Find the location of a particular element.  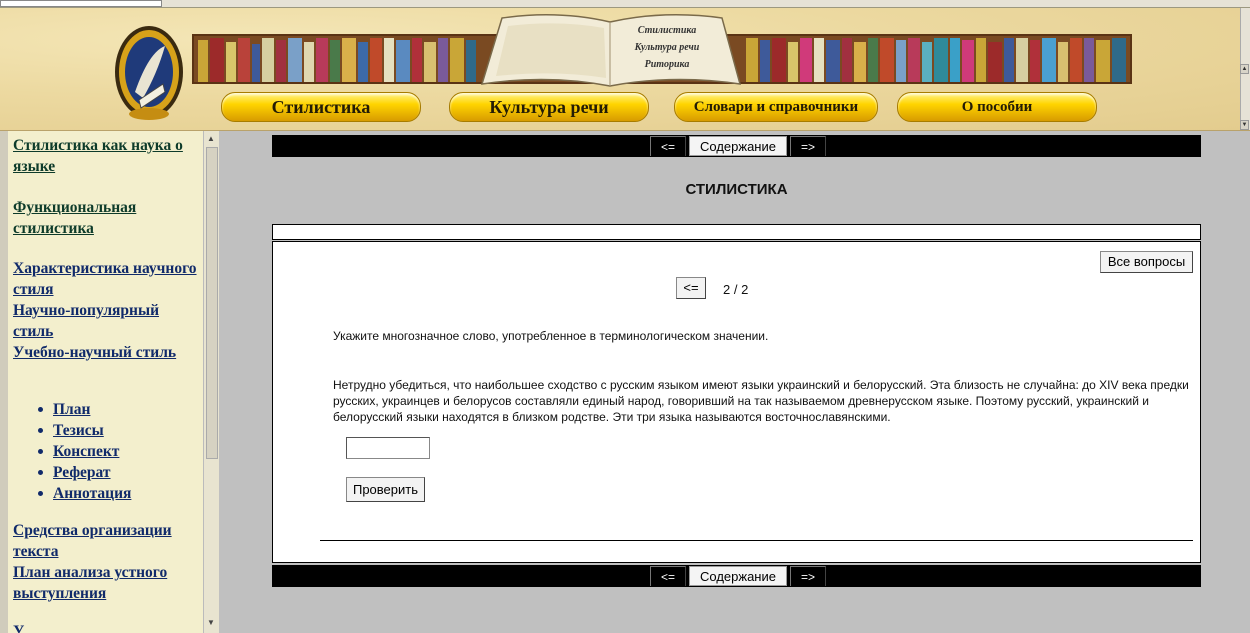

check-button: Проверить is located at coordinates (385, 489).